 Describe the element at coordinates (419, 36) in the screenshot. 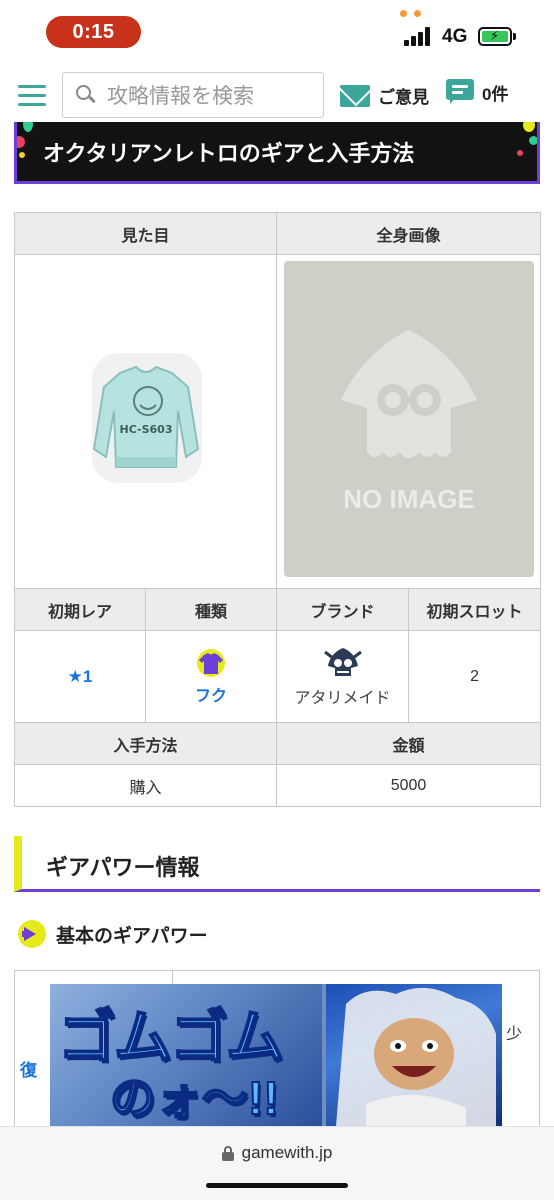

I see `cellular-signal-icon` at that location.